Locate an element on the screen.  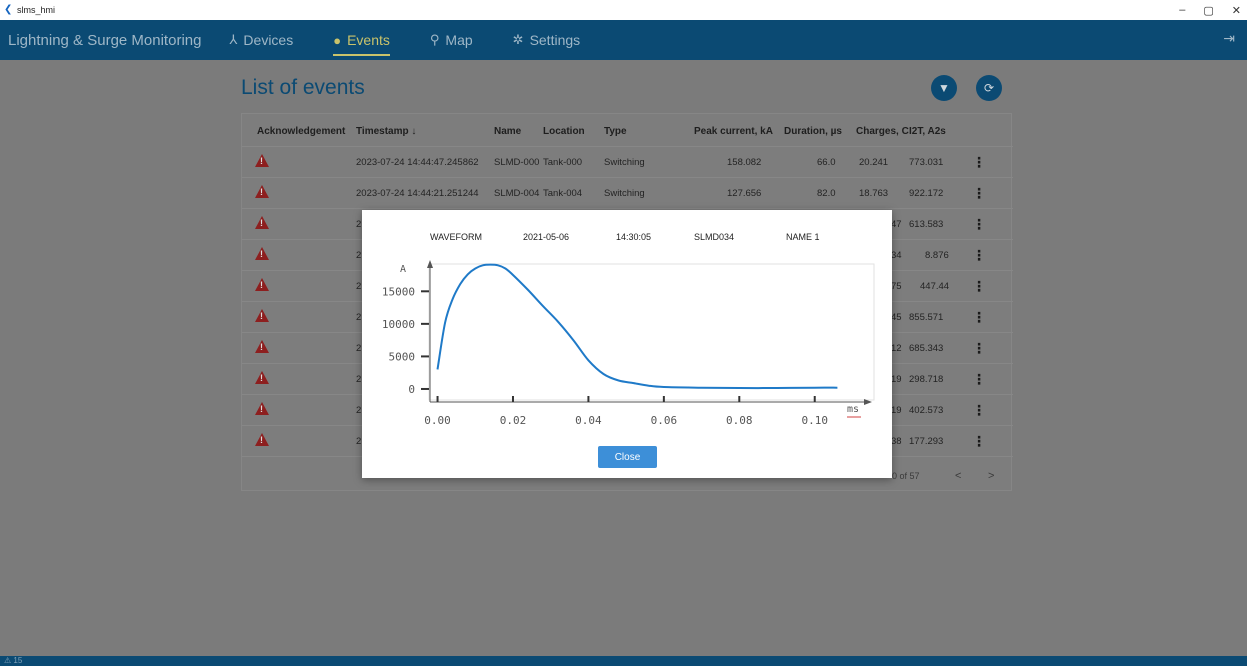
series-line is located at coordinates (637, 326).